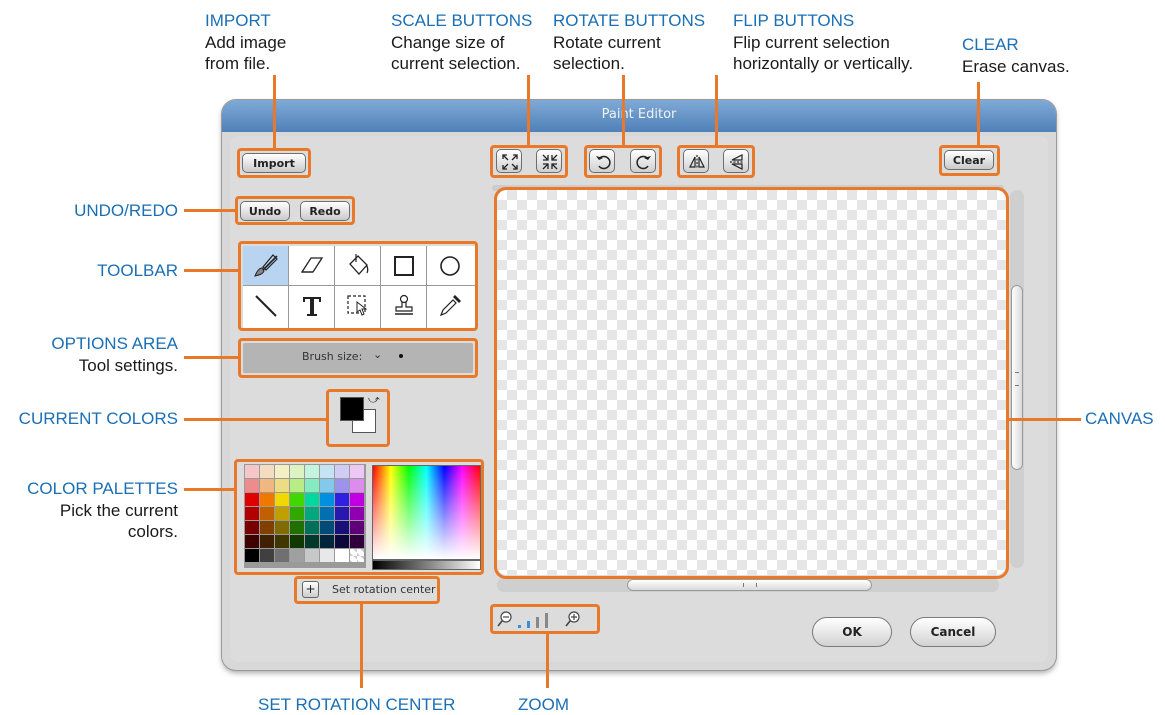  I want to click on rotation-center-leader, so click(361, 646).